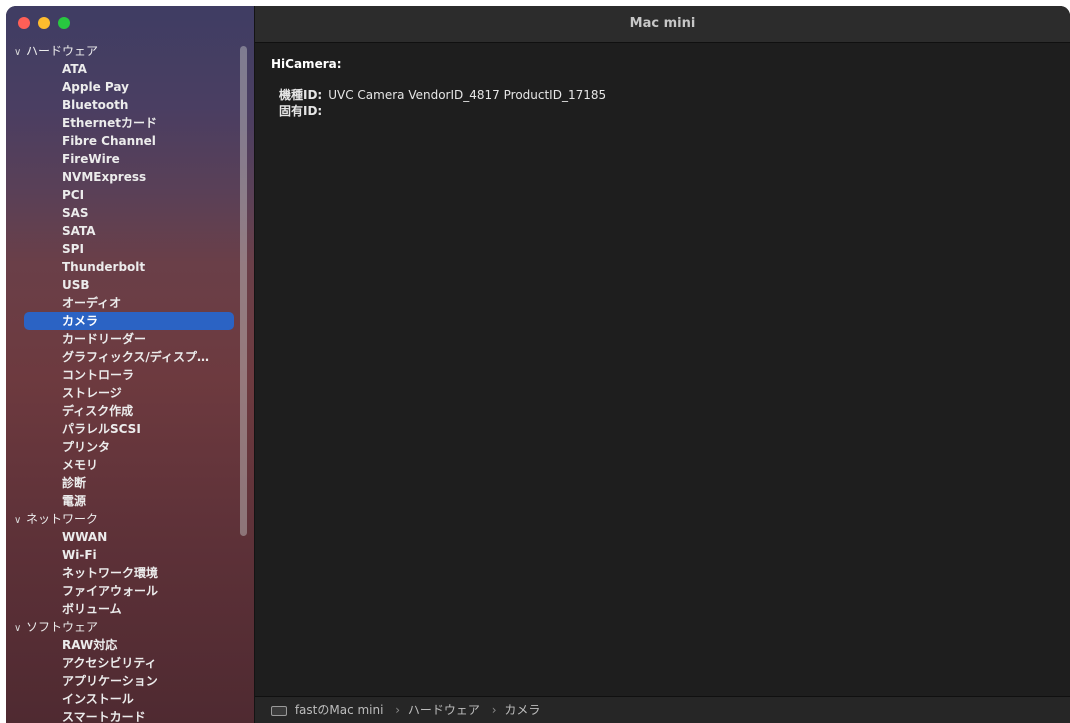 This screenshot has width=1070, height=723. I want to click on path-segment-computer: fastのMac mini, so click(339, 710).